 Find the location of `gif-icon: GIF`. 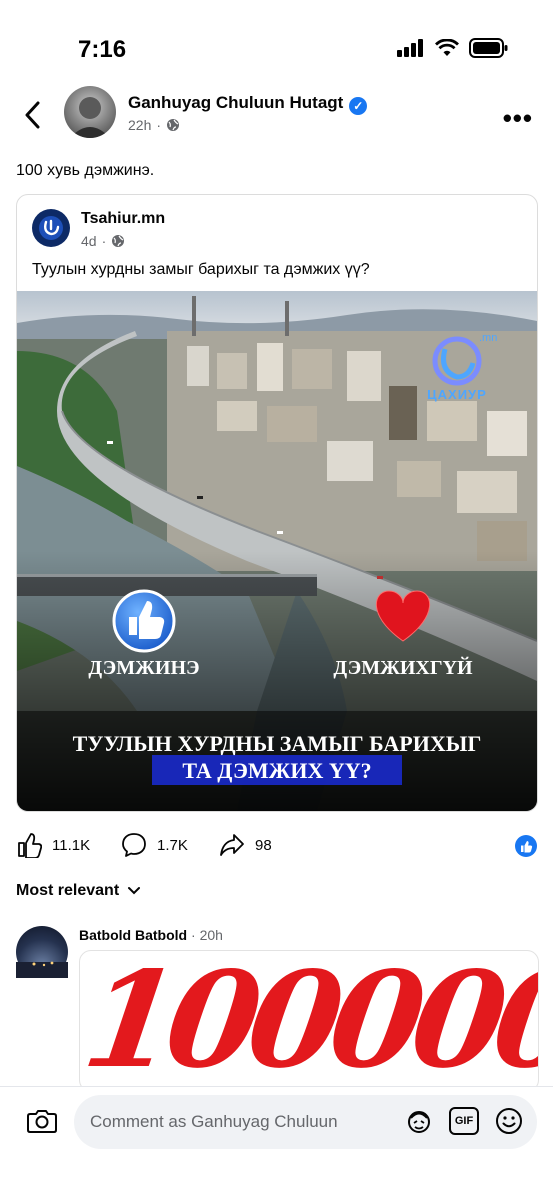

gif-icon: GIF is located at coordinates (464, 1121).